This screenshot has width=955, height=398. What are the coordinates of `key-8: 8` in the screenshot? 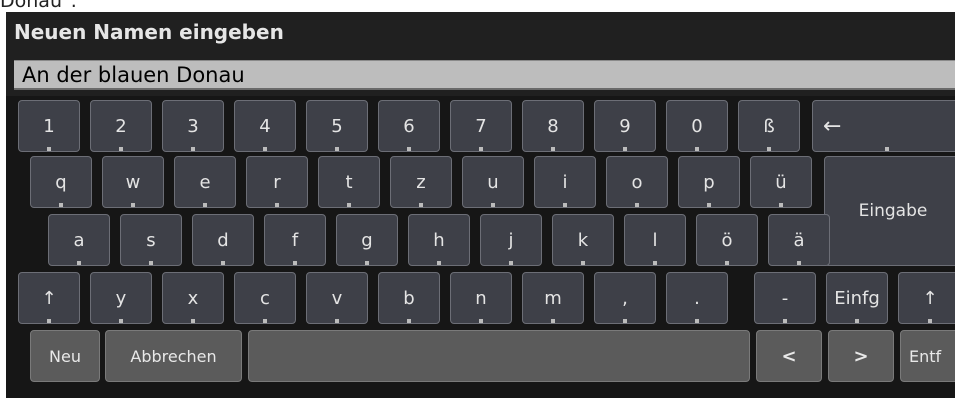 It's located at (553, 126).